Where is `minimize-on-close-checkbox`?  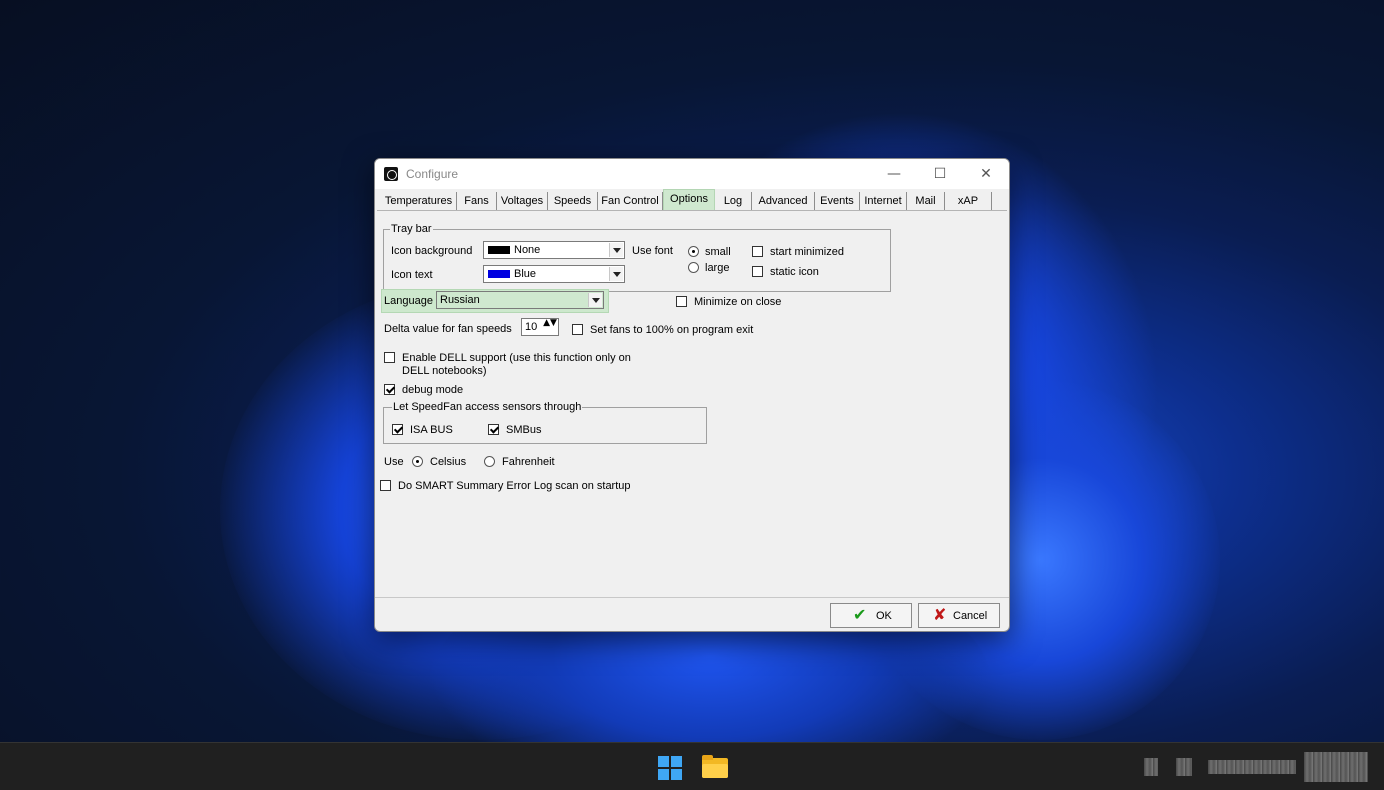 minimize-on-close-checkbox is located at coordinates (681, 301).